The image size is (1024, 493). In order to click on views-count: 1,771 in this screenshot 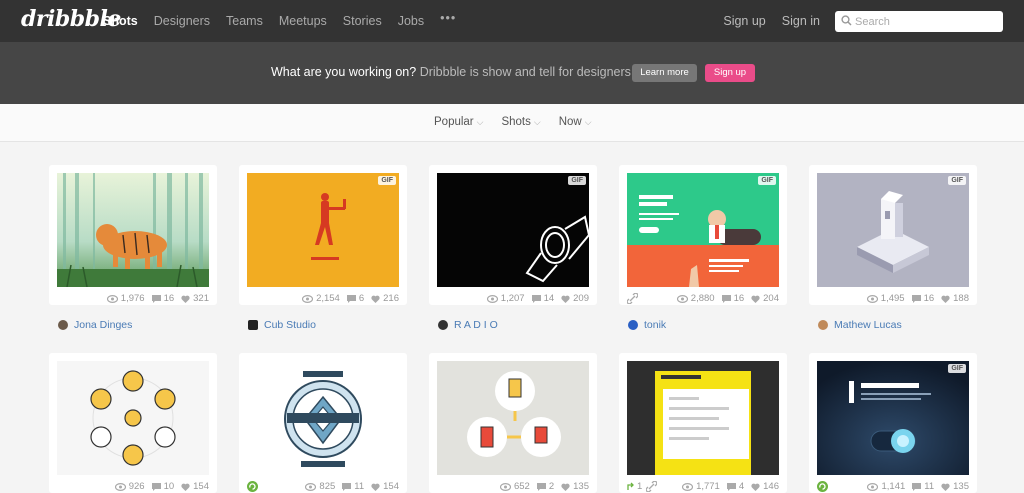, I will do `click(708, 486)`.